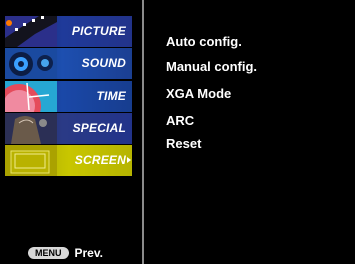 The height and width of the screenshot is (264, 355). I want to click on screen-icon, so click(31, 160).